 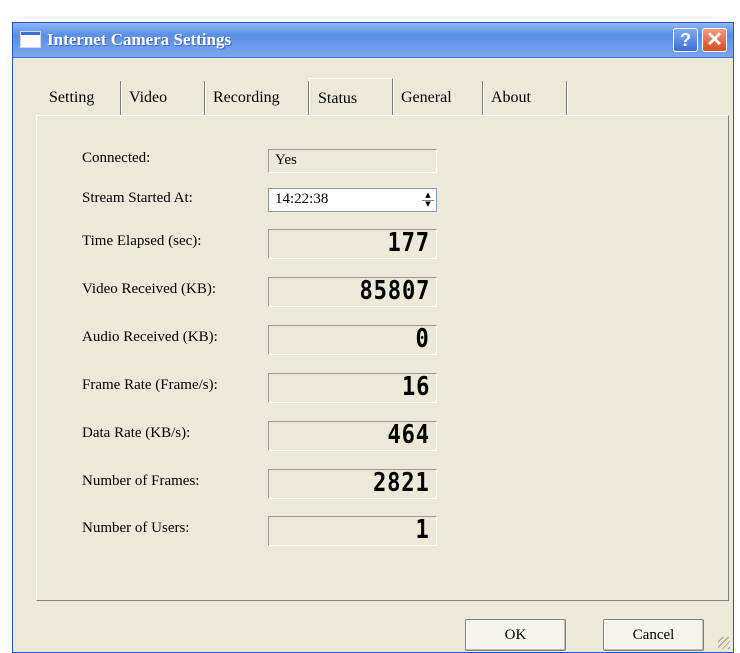 What do you see at coordinates (438, 98) in the screenshot?
I see `tab-general: General` at bounding box center [438, 98].